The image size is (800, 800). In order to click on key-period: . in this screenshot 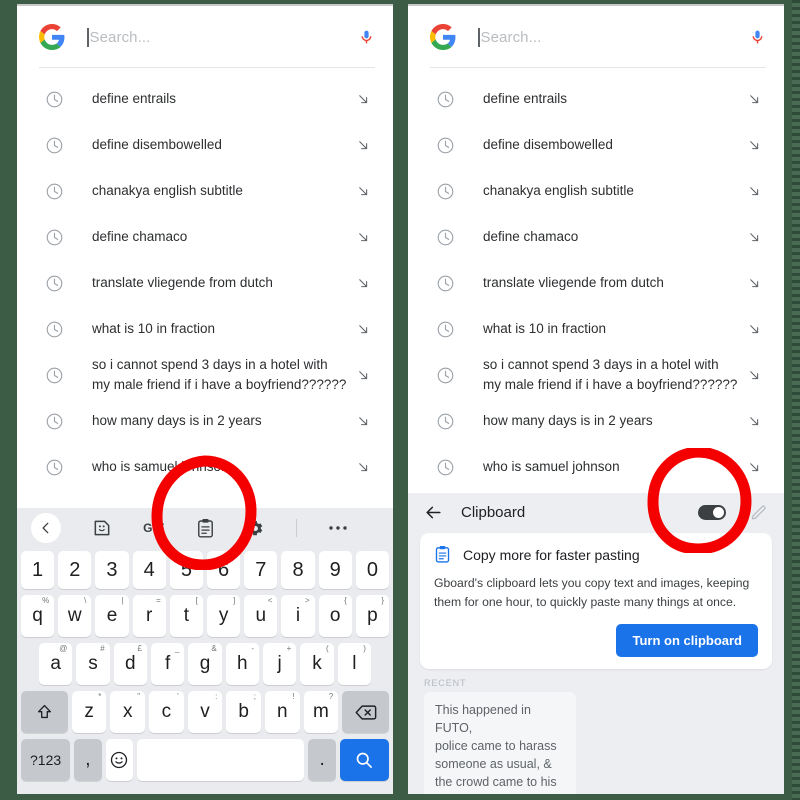, I will do `click(322, 760)`.